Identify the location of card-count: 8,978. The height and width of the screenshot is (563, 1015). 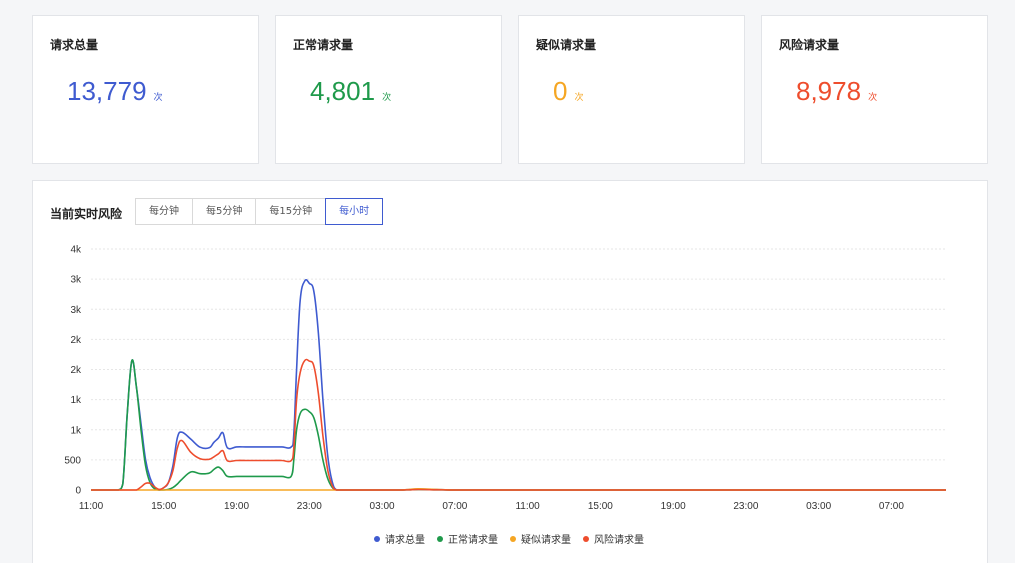
(829, 91).